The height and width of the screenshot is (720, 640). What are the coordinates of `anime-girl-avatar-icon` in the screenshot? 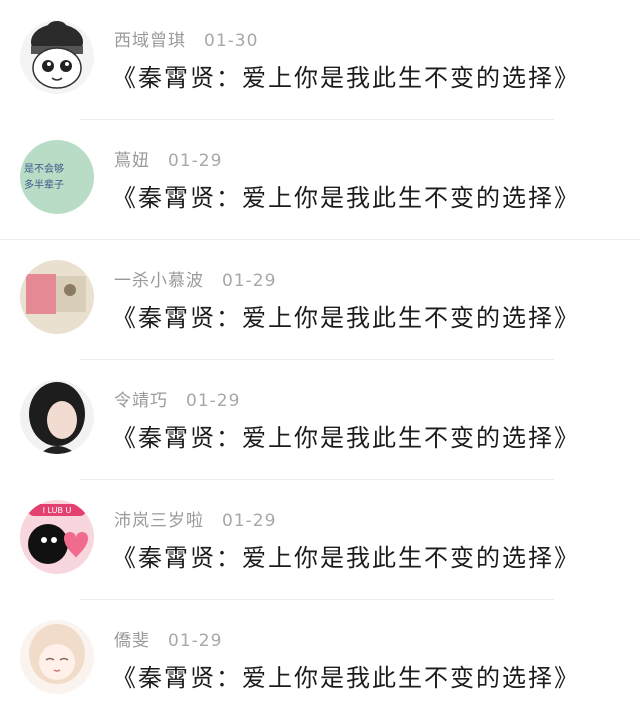 It's located at (57, 657).